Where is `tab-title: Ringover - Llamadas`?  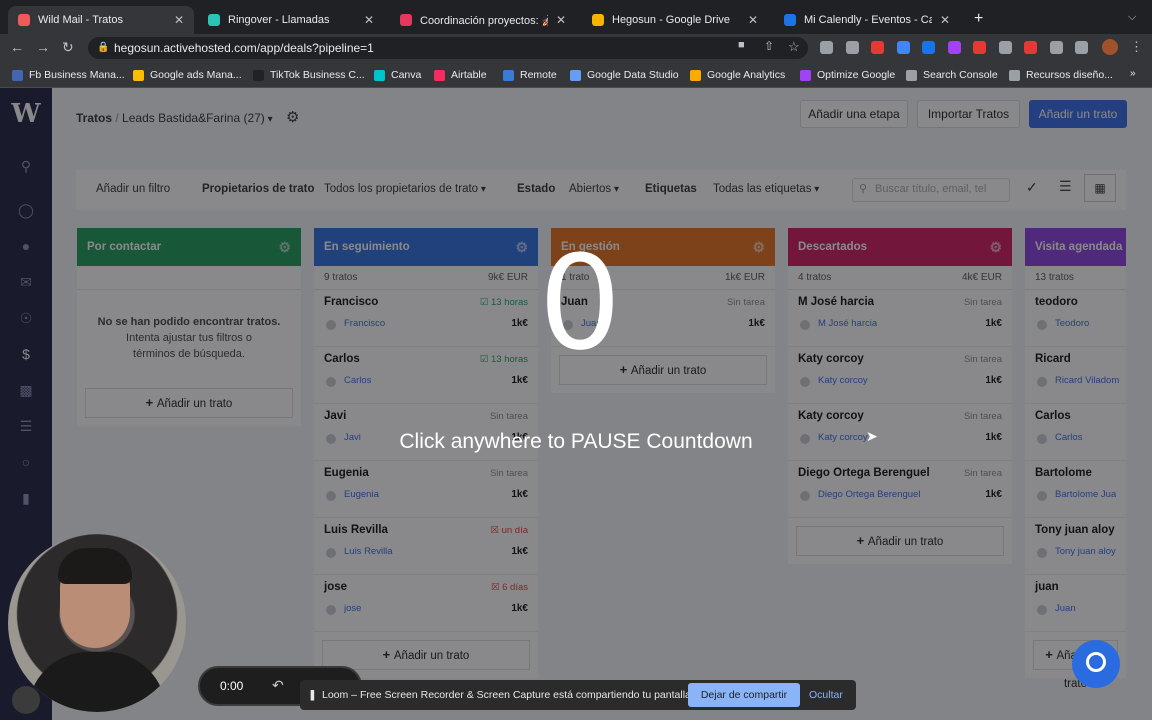 tab-title: Ringover - Llamadas is located at coordinates (279, 20).